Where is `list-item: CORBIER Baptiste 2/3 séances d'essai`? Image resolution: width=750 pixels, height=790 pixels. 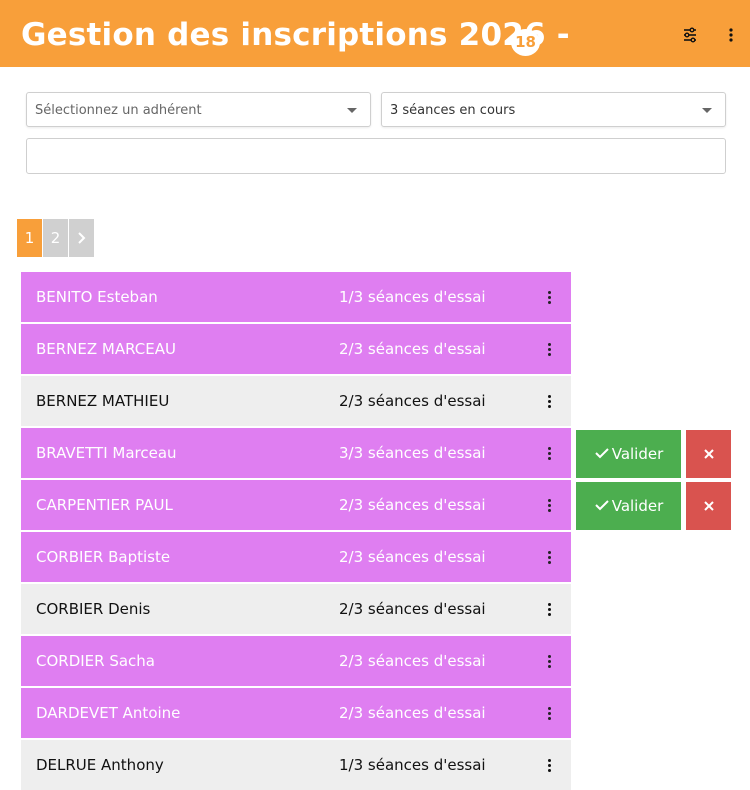 list-item: CORBIER Baptiste 2/3 séances d'essai is located at coordinates (296, 557).